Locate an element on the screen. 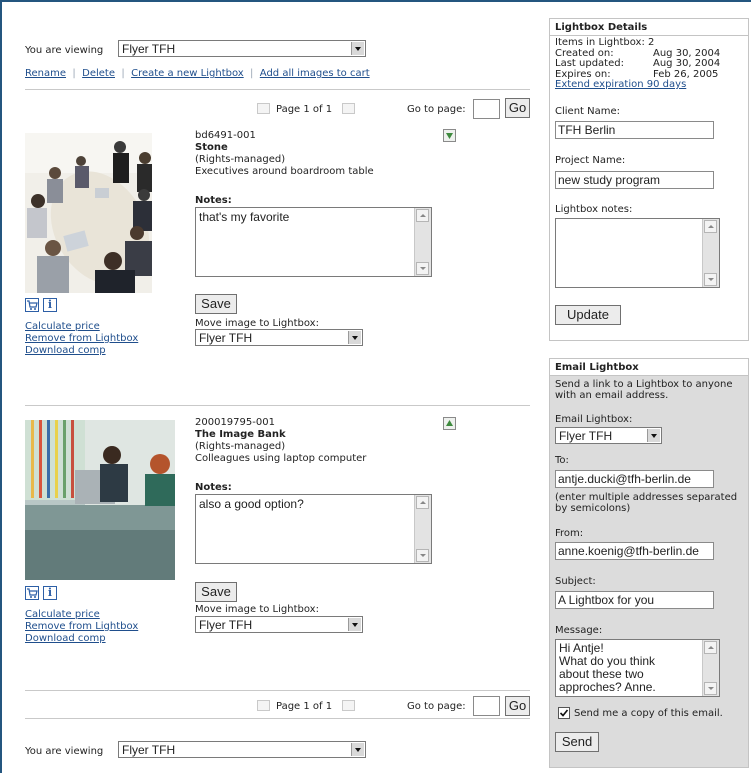 The image size is (751, 773). message-label: Message: is located at coordinates (579, 630).